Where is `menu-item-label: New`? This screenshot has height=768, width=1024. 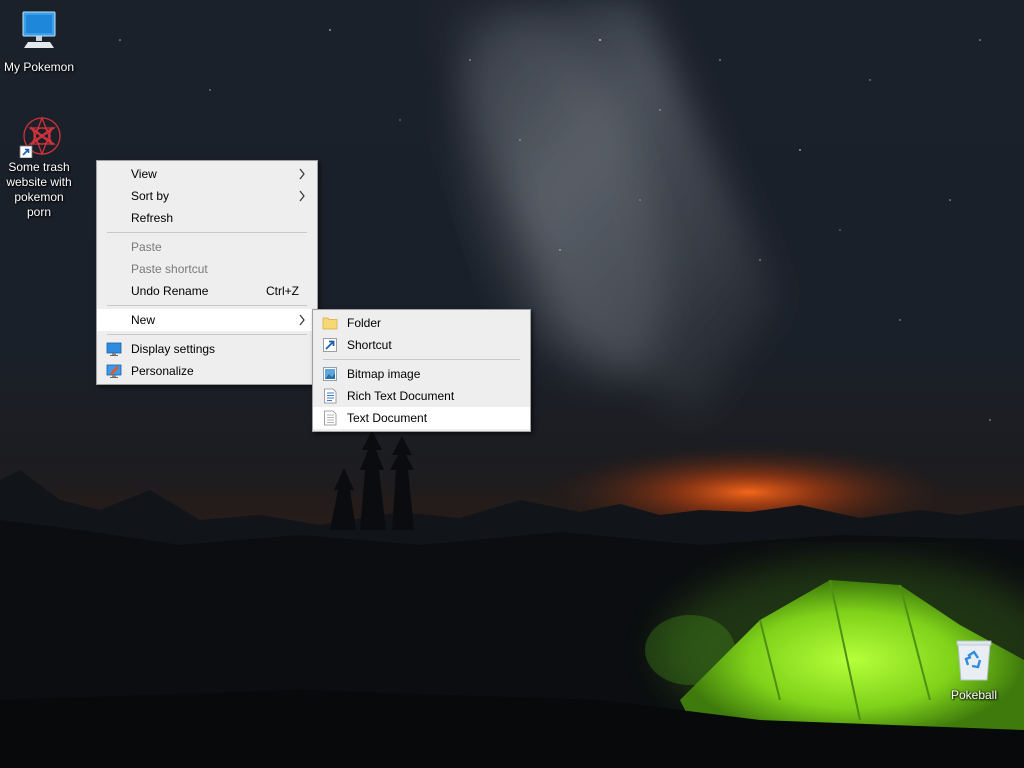 menu-item-label: New is located at coordinates (143, 320).